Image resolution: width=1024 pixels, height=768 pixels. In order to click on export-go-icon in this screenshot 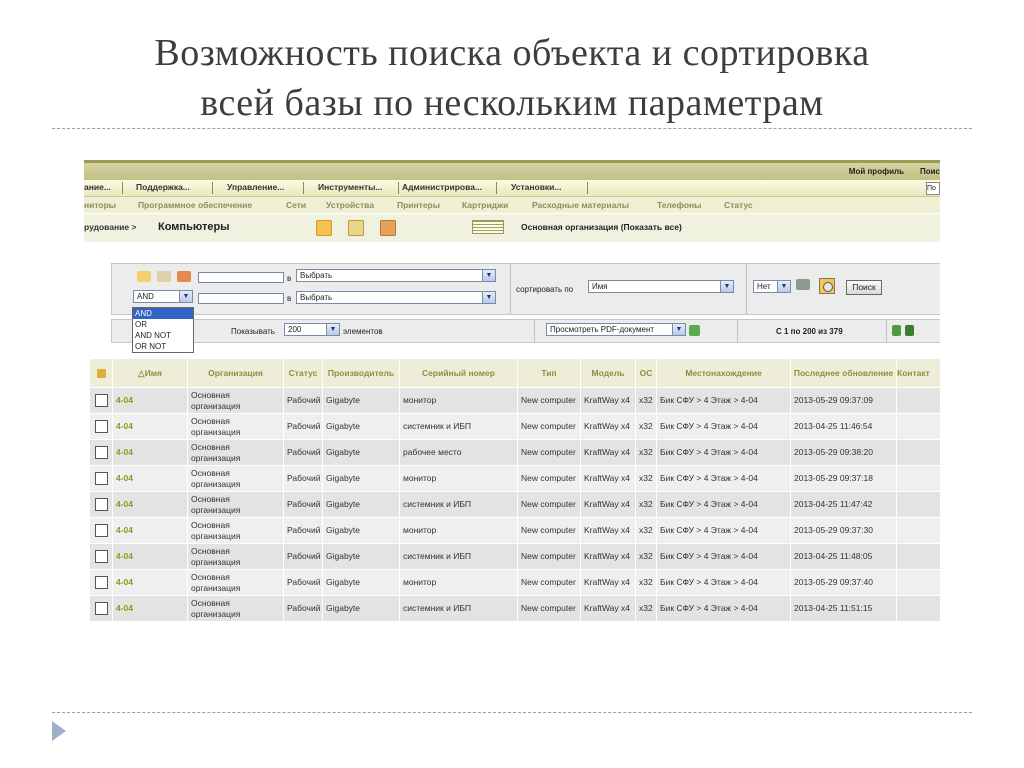, I will do `click(694, 330)`.